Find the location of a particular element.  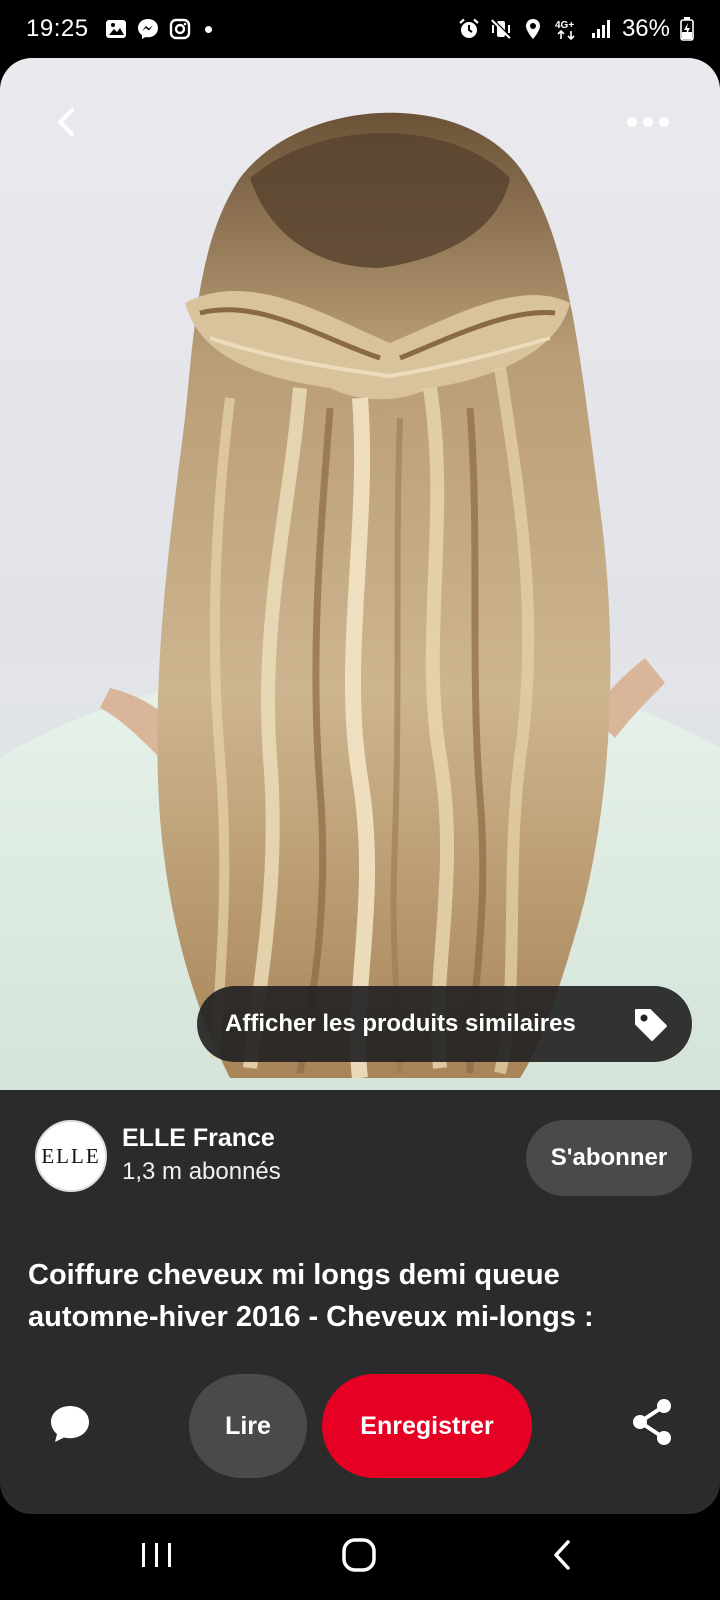

messenger-icon is located at coordinates (147, 29).